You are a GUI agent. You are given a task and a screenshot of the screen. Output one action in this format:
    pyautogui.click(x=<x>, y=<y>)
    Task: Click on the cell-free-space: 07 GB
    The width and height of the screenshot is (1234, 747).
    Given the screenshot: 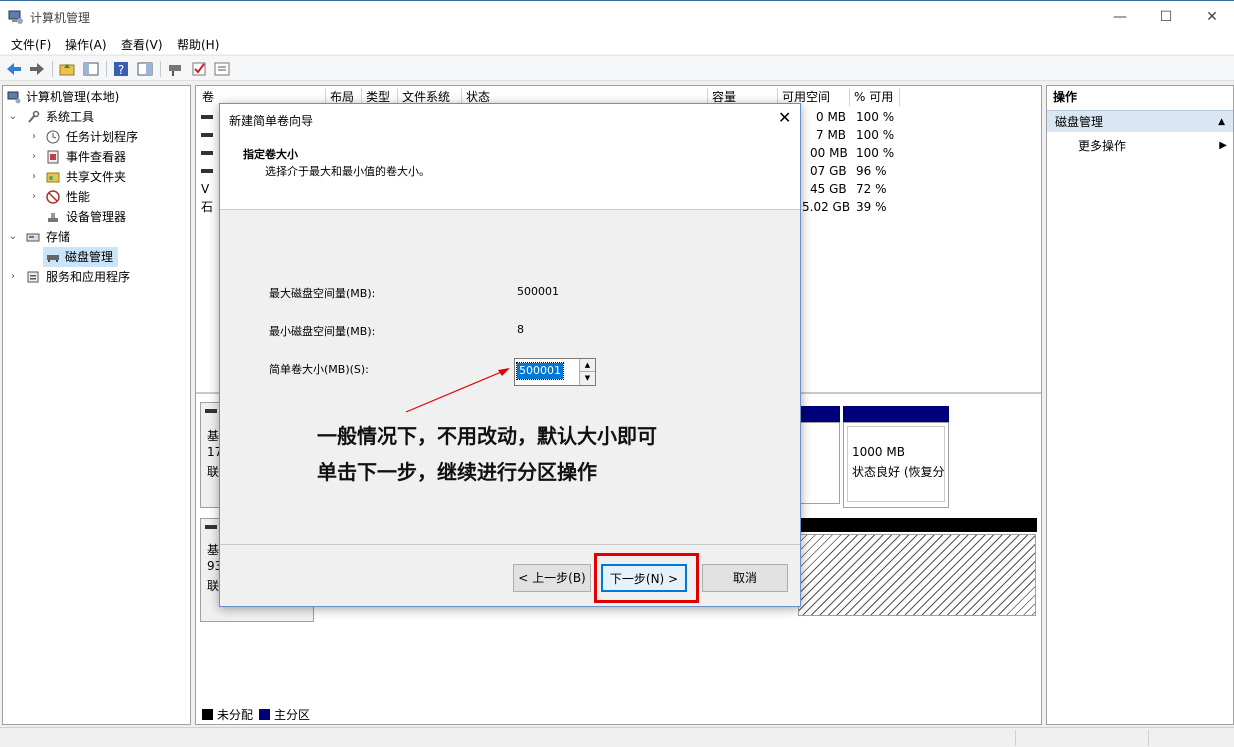 What is the action you would take?
    pyautogui.click(x=828, y=171)
    